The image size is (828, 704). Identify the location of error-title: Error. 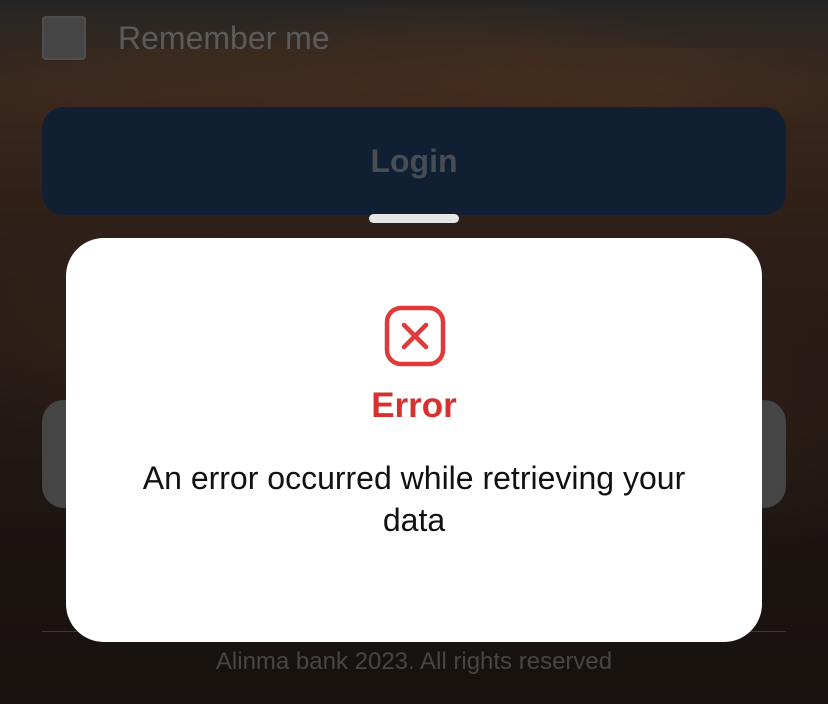
(414, 405).